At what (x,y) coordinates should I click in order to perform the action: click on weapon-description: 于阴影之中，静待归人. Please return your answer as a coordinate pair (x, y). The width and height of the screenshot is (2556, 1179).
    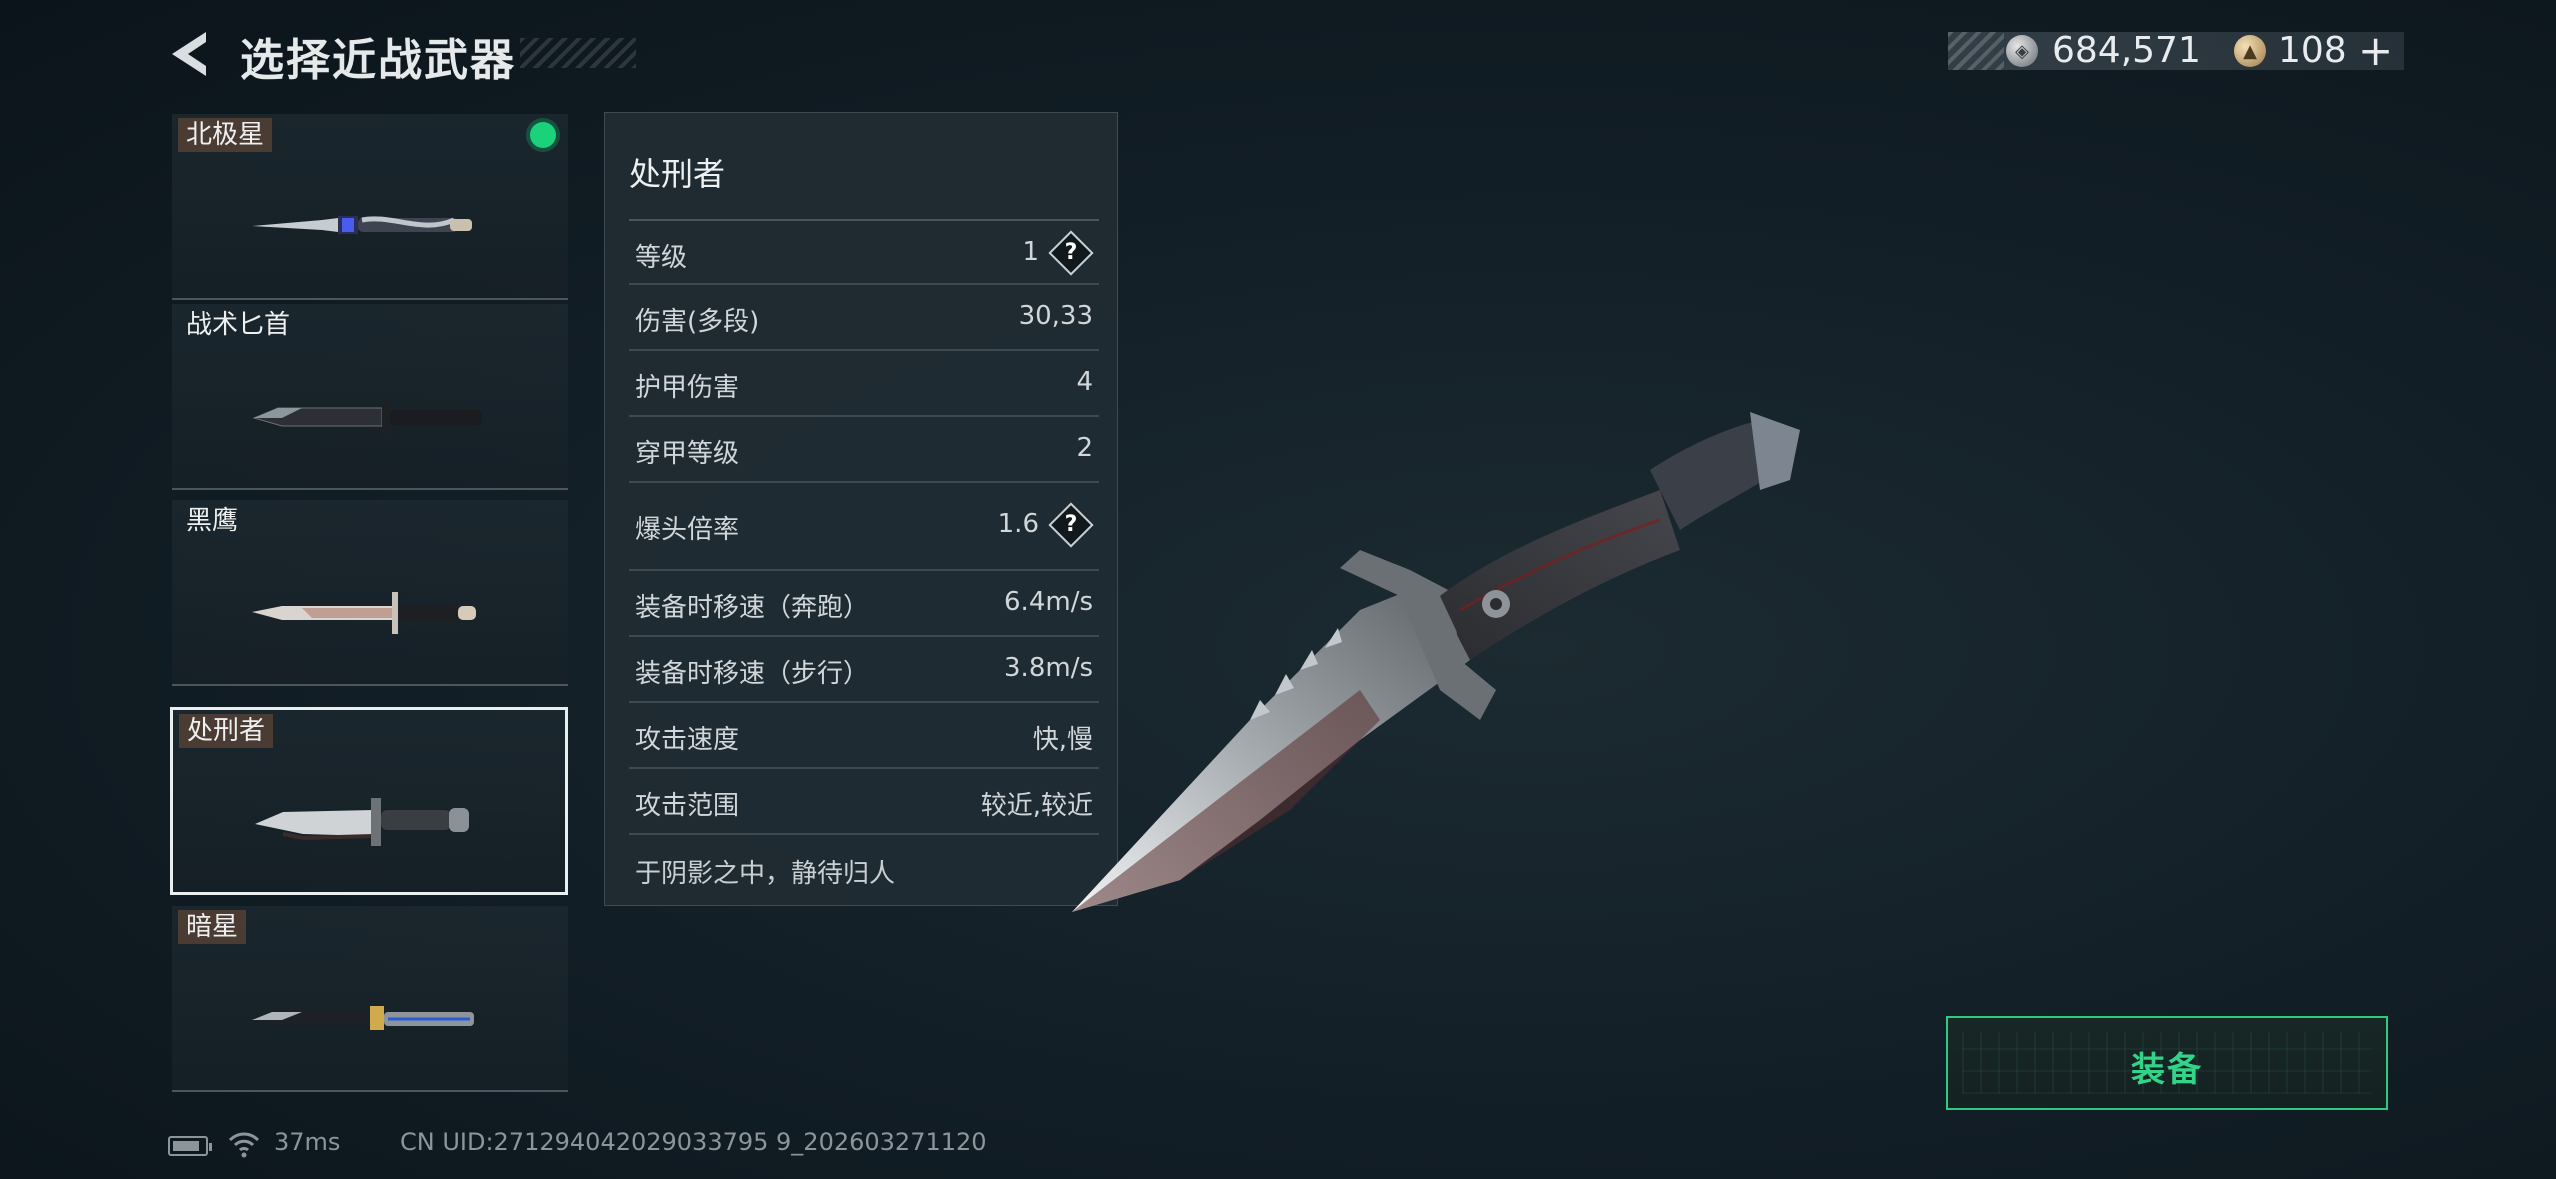
    Looking at the image, I should click on (765, 874).